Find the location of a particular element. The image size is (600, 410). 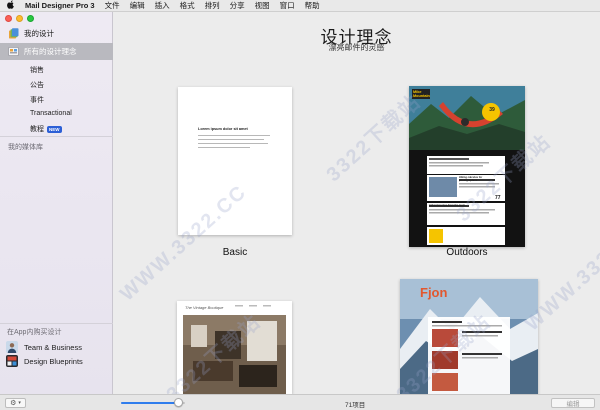

iap-item-design-blueprints: Design Blueprints is located at coordinates (44, 361).